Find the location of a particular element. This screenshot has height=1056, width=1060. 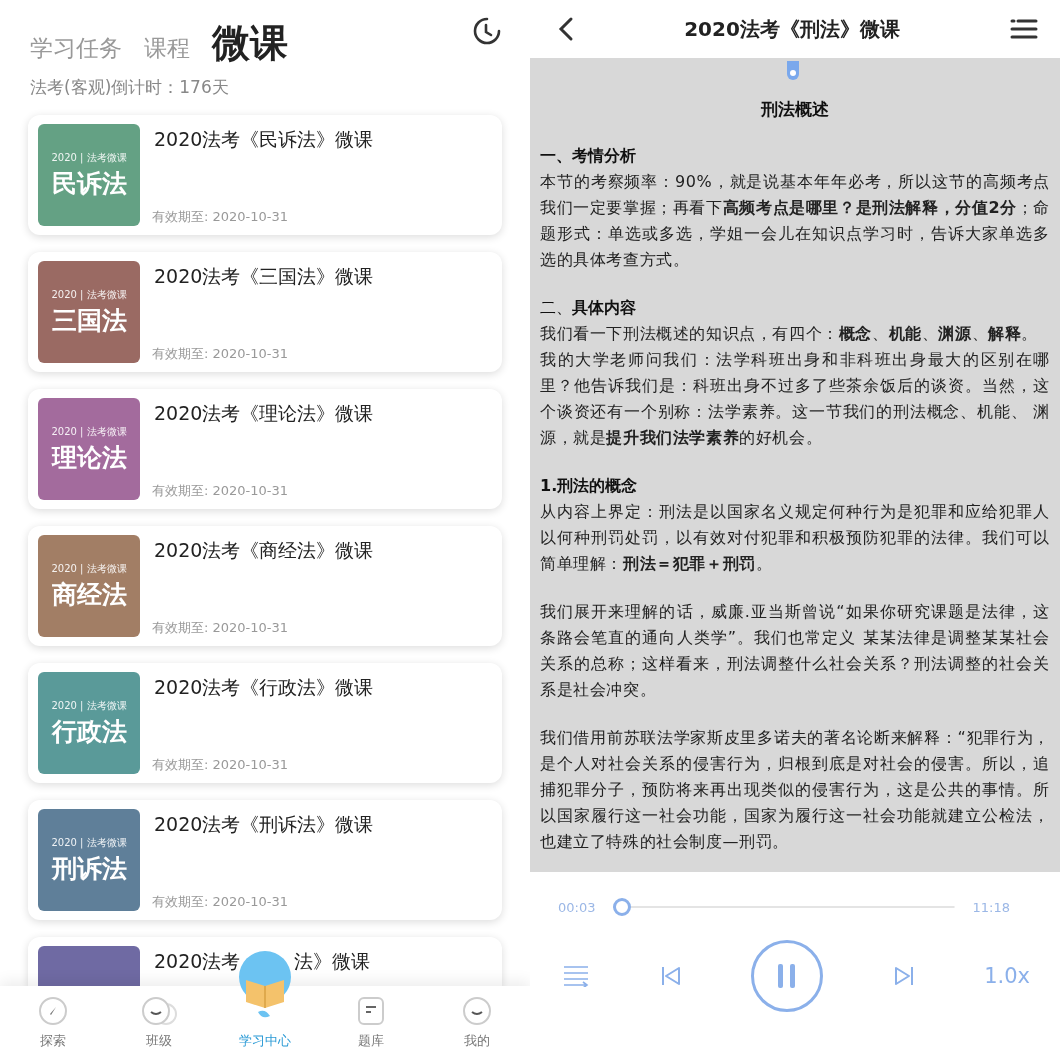

course-title: 2020法考《三国法》微课 is located at coordinates (264, 276).